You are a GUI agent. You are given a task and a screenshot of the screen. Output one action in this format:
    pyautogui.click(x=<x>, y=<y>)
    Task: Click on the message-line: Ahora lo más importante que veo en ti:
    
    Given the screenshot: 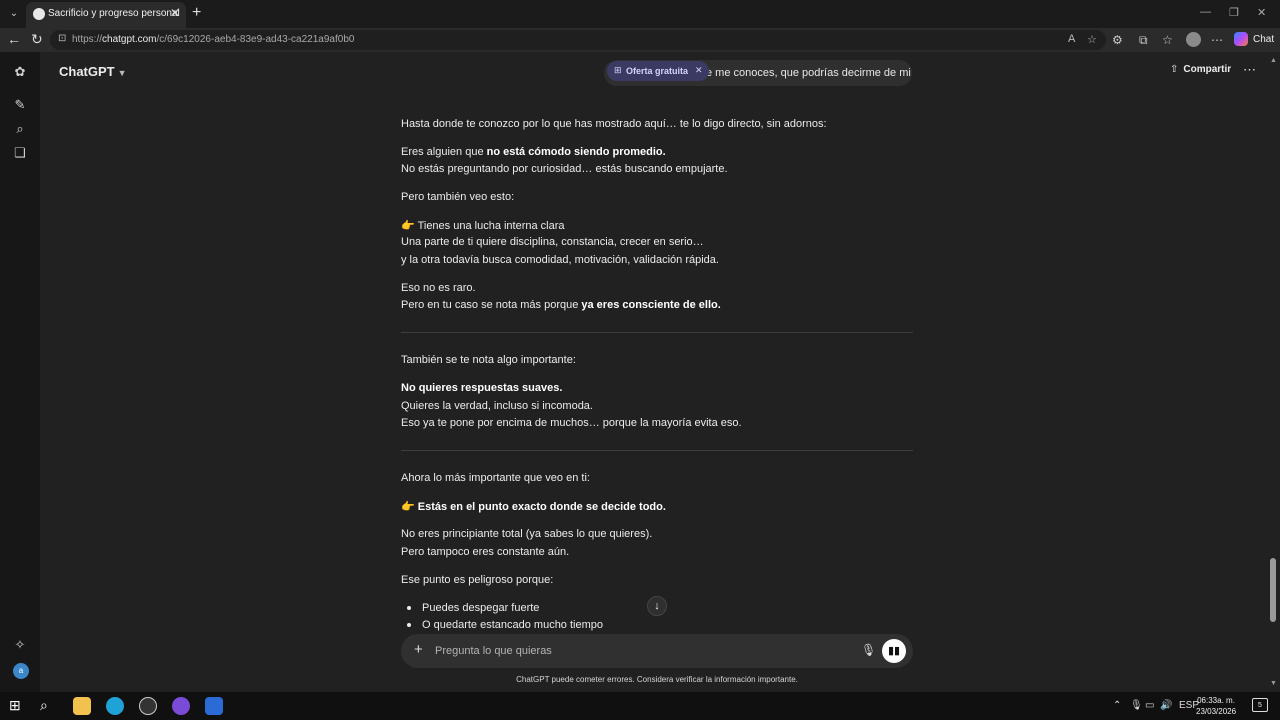 What is the action you would take?
    pyautogui.click(x=495, y=478)
    